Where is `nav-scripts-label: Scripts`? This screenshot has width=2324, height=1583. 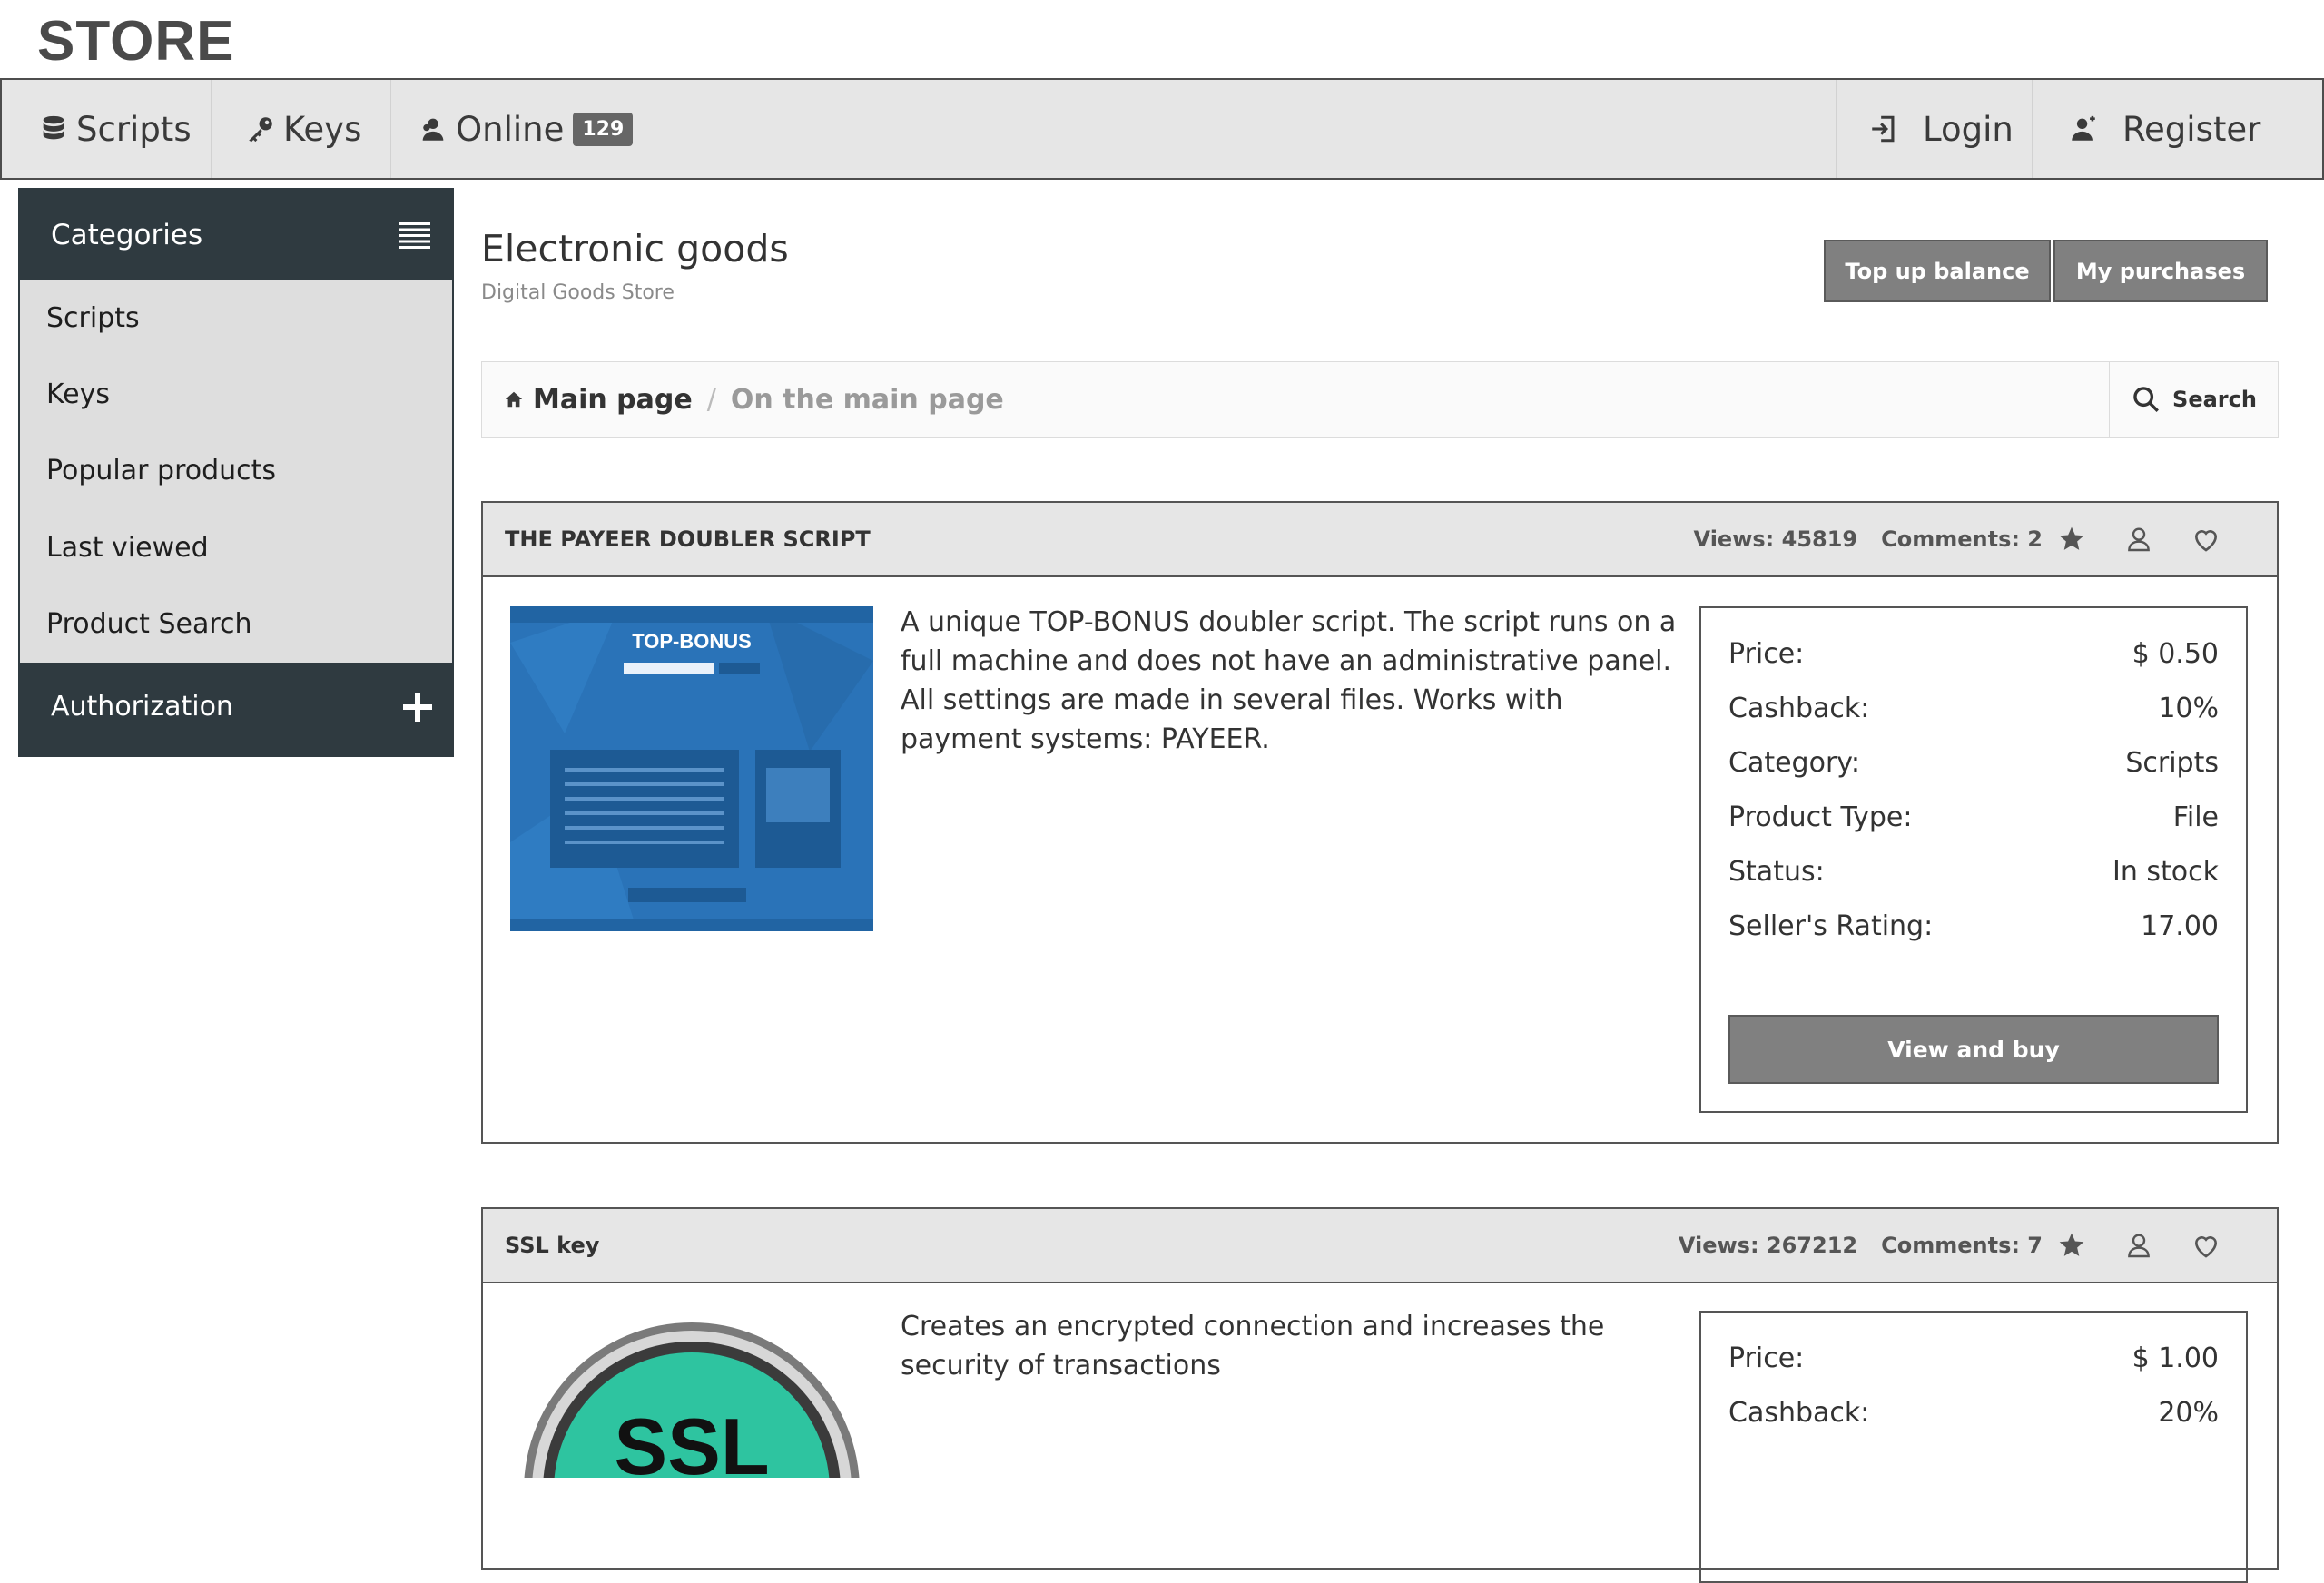 nav-scripts-label: Scripts is located at coordinates (134, 129).